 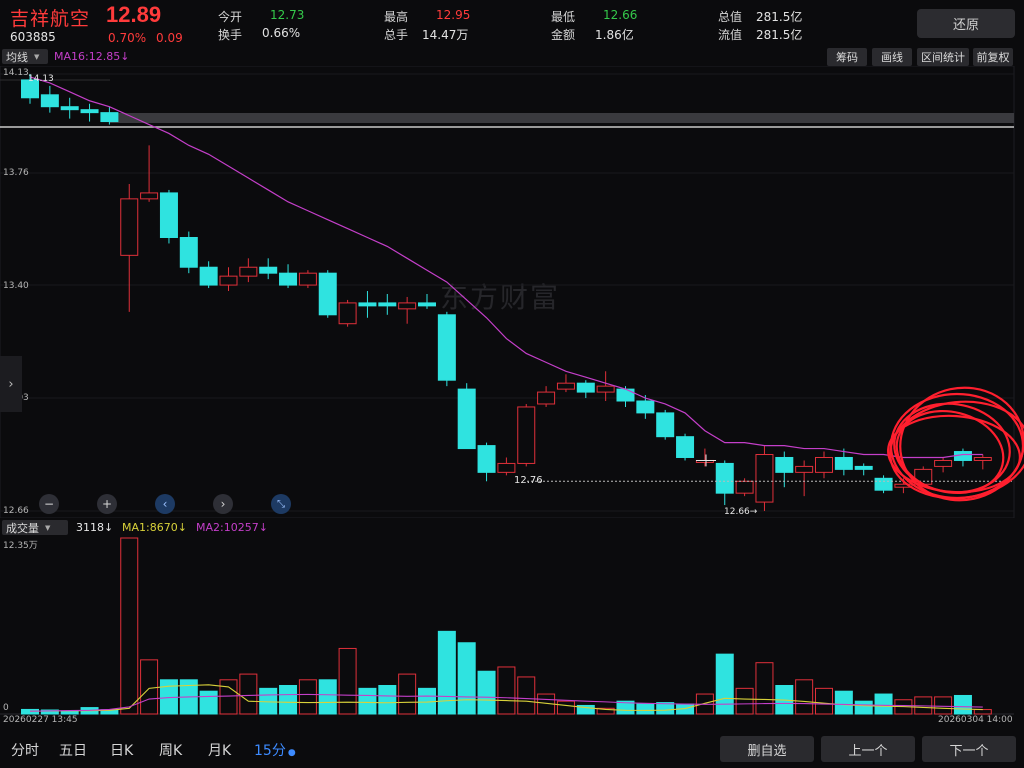 I want to click on quote-total-volume: 总手 14.47万, so click(x=426, y=35).